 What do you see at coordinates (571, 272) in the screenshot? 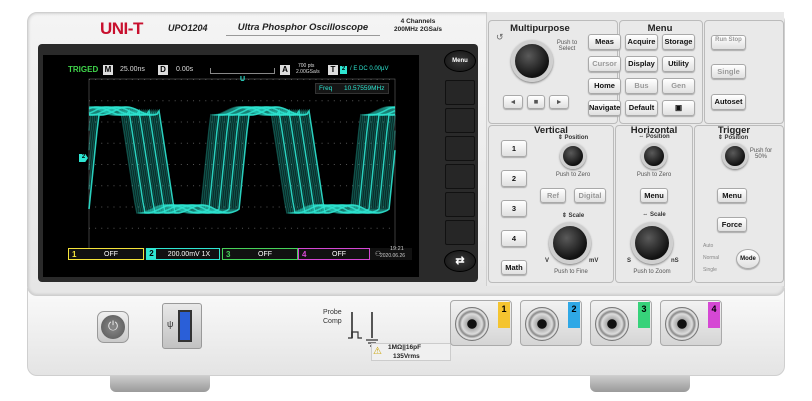
I see `vertical-push-fine-label: Push to Fine` at bounding box center [571, 272].